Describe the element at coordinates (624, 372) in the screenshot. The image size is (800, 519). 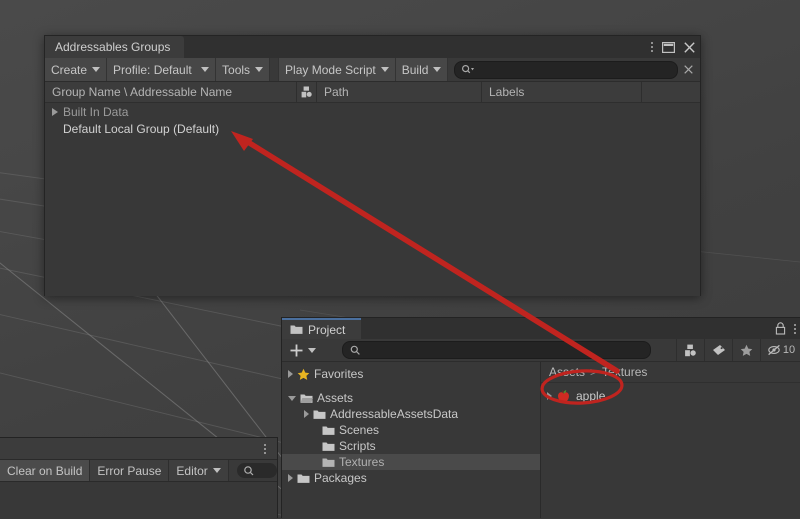
I see `breadcrumb-textures: Textures` at that location.